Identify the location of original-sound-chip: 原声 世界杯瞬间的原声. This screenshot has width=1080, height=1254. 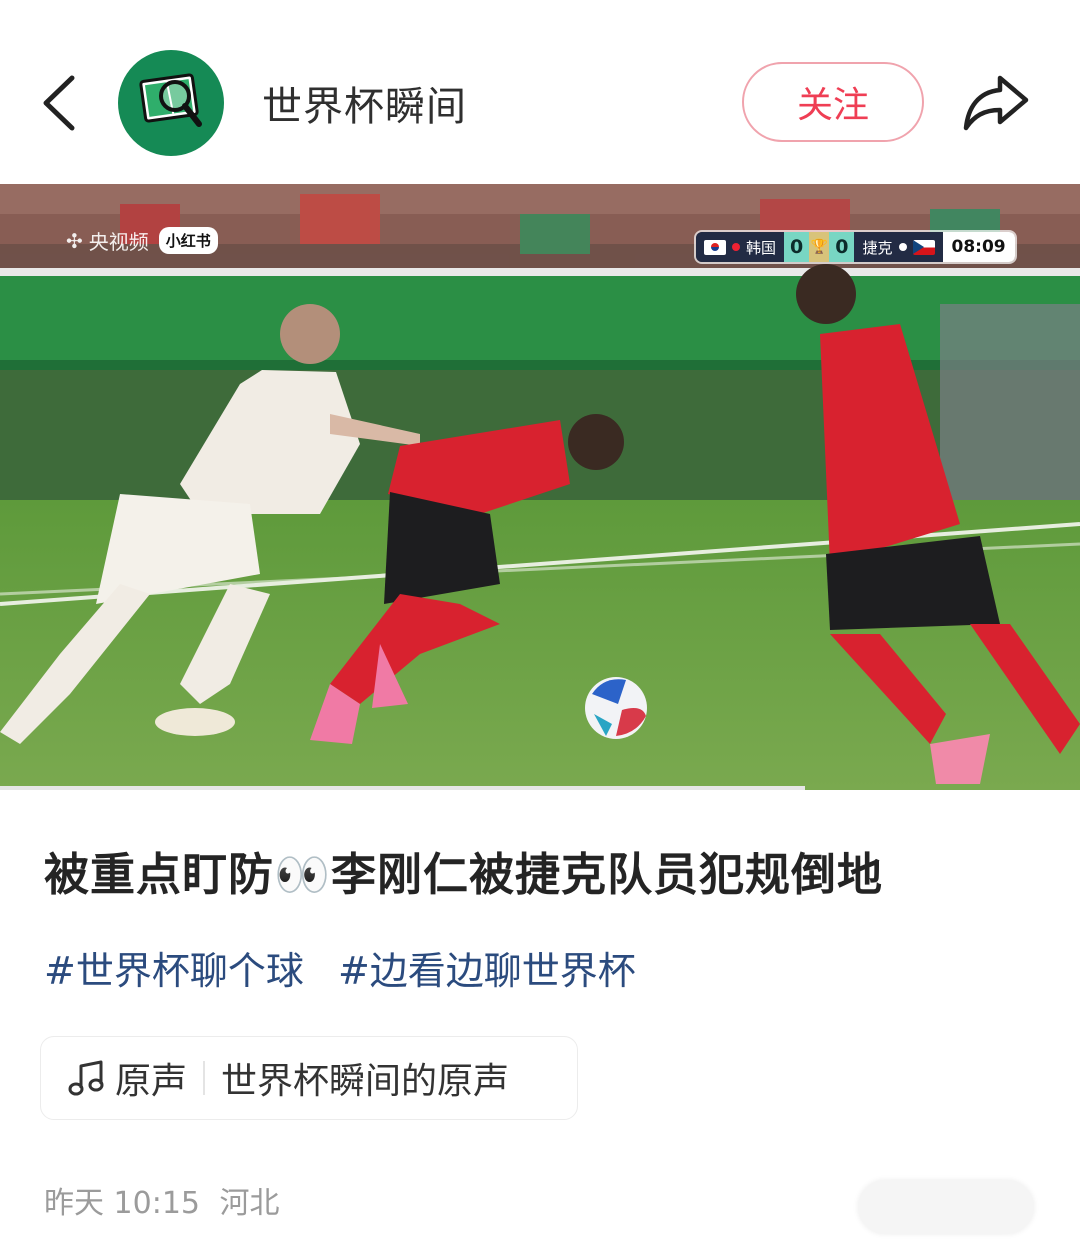
(309, 1078).